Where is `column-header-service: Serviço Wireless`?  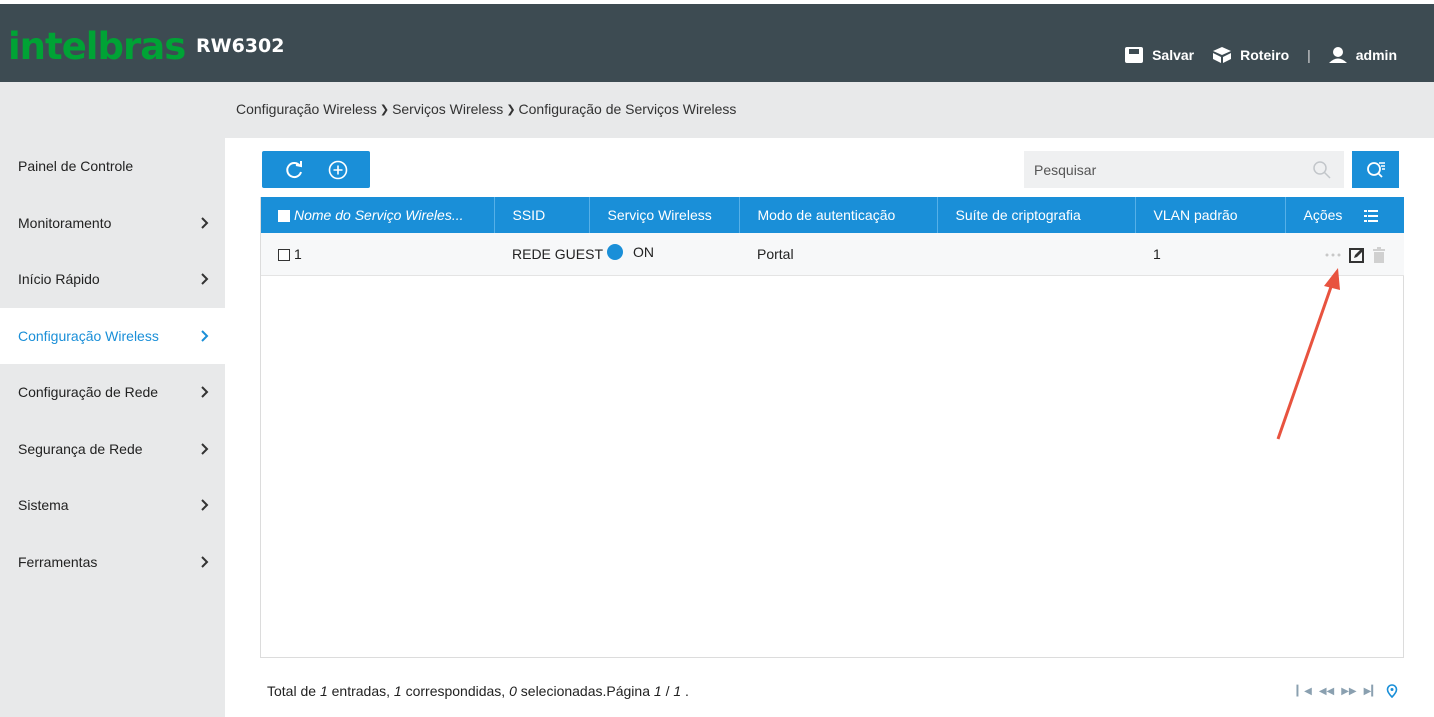 column-header-service: Serviço Wireless is located at coordinates (664, 215).